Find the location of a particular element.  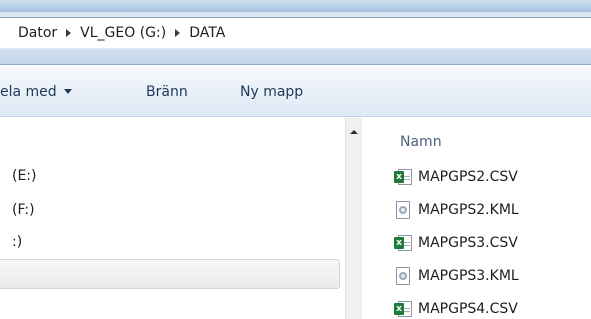

nav-item-drive-e: (E:) is located at coordinates (24, 176).